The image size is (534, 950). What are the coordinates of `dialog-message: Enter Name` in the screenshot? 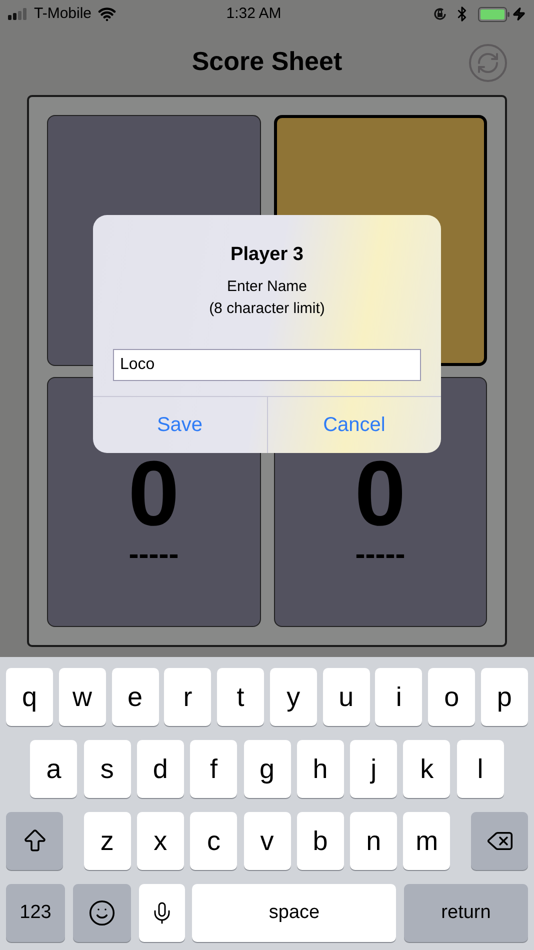 It's located at (267, 286).